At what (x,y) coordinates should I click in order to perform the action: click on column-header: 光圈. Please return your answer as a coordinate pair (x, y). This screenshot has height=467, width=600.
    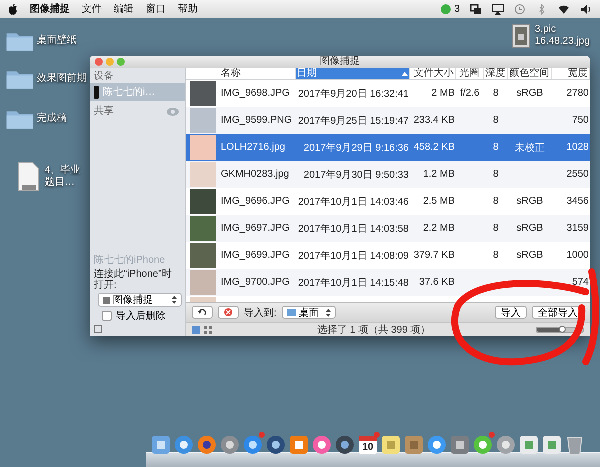
    Looking at the image, I should click on (470, 73).